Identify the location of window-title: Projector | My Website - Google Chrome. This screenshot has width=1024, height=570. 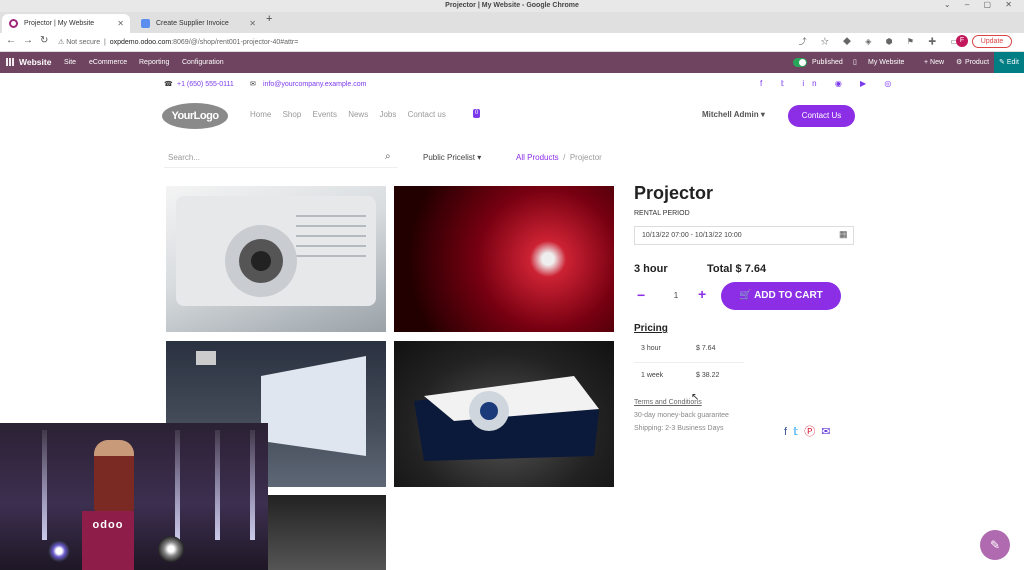
(512, 6).